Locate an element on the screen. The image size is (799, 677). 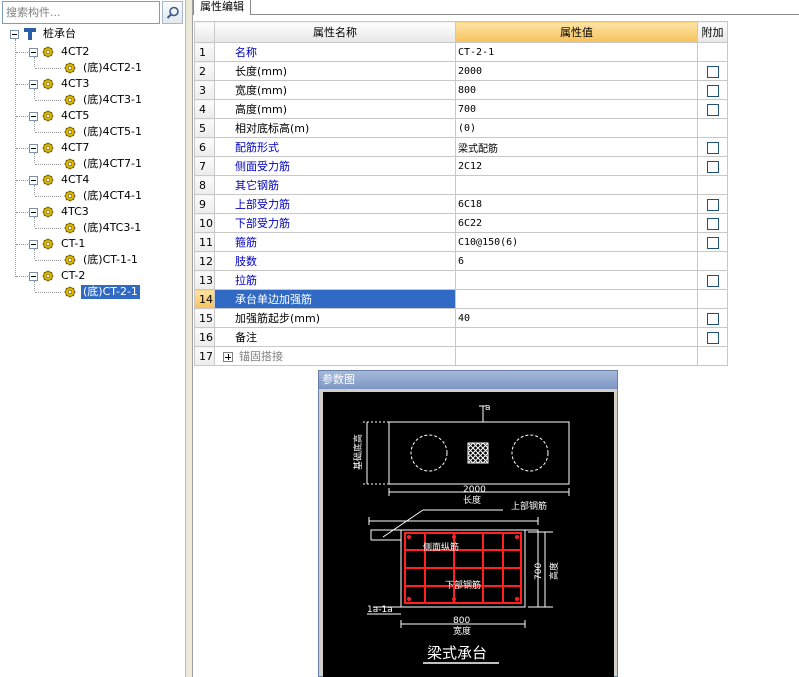
tree-node-4ct7: 4CT7 is located at coordinates (60, 148).